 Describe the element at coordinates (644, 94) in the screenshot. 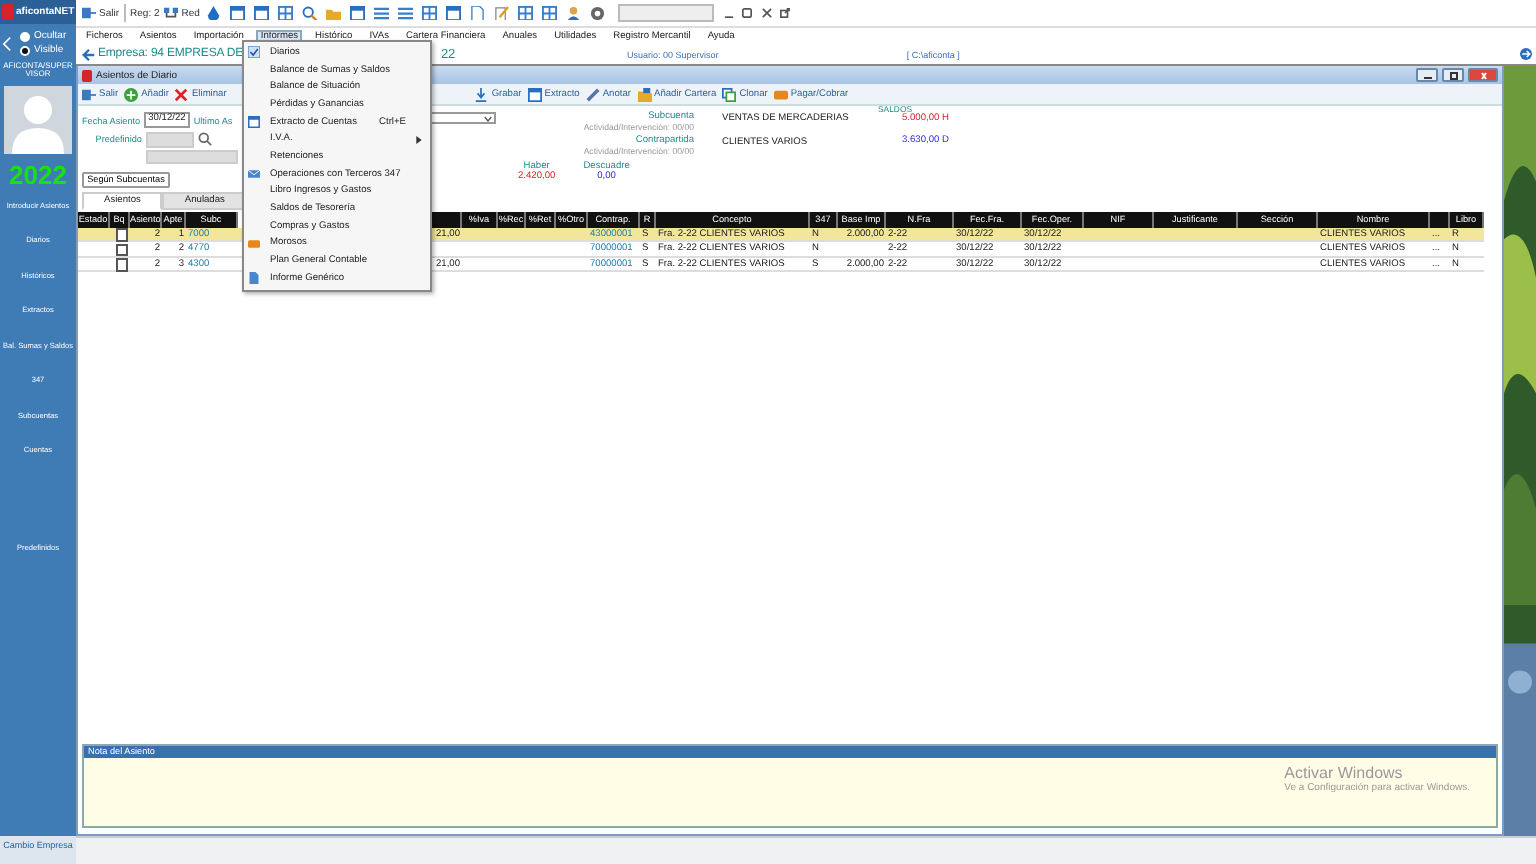

I see `folder-icon` at that location.